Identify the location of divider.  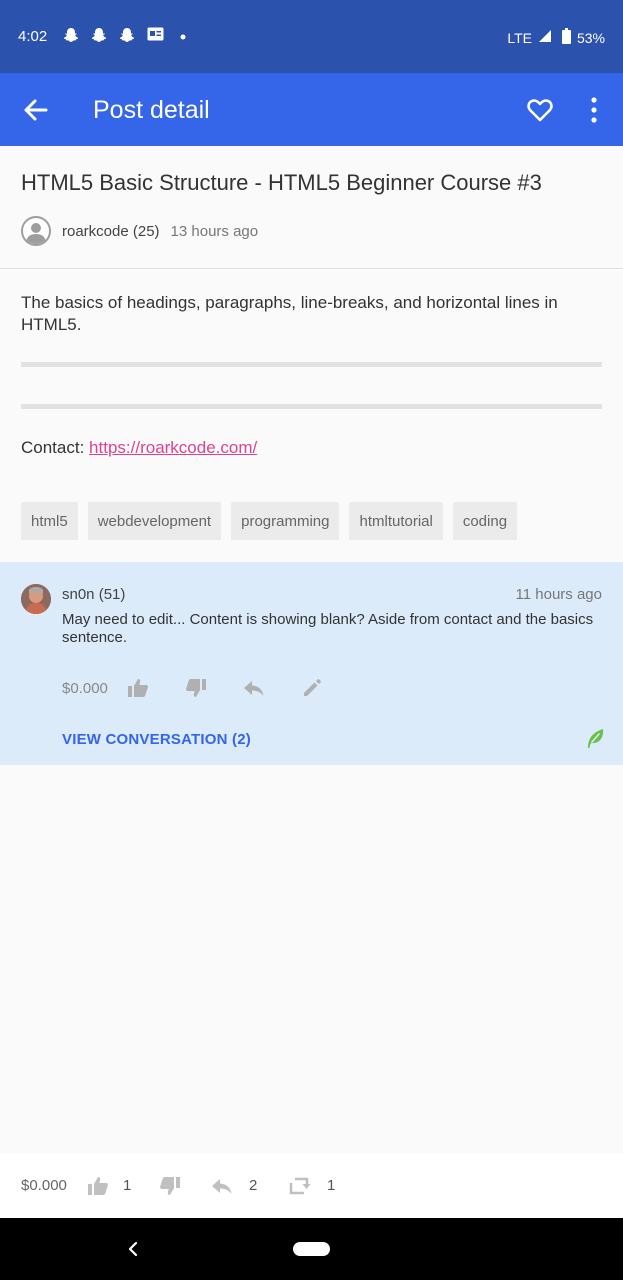
(311, 268).